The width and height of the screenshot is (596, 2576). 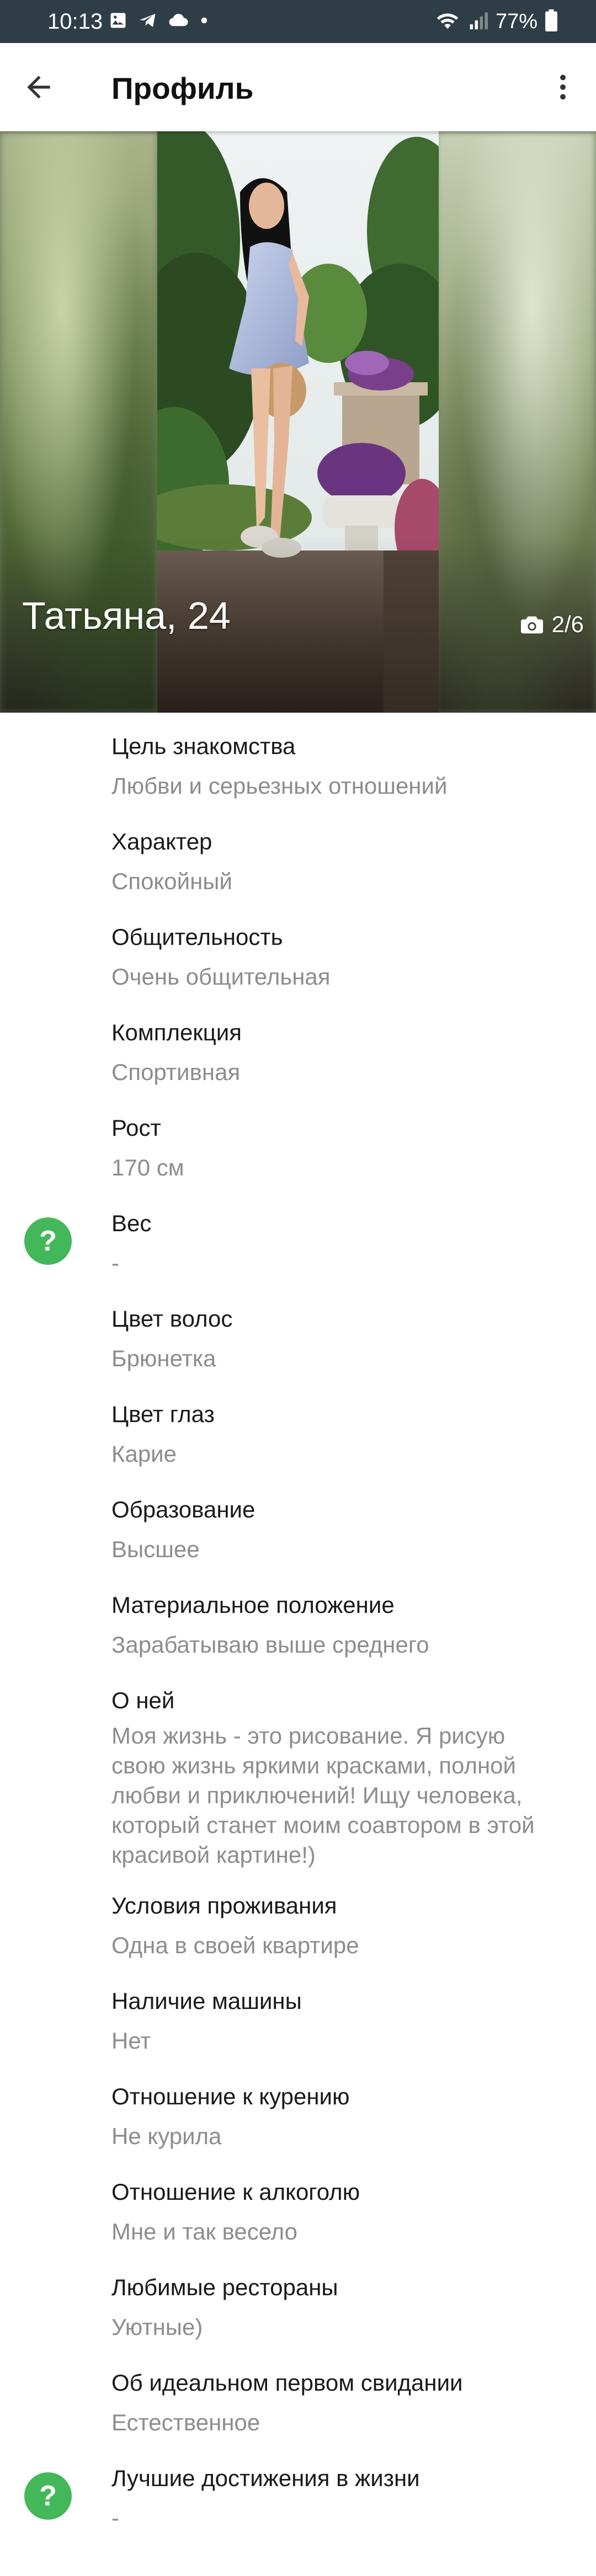 What do you see at coordinates (298, 1524) in the screenshot?
I see `field-education: Образование Высшее` at bounding box center [298, 1524].